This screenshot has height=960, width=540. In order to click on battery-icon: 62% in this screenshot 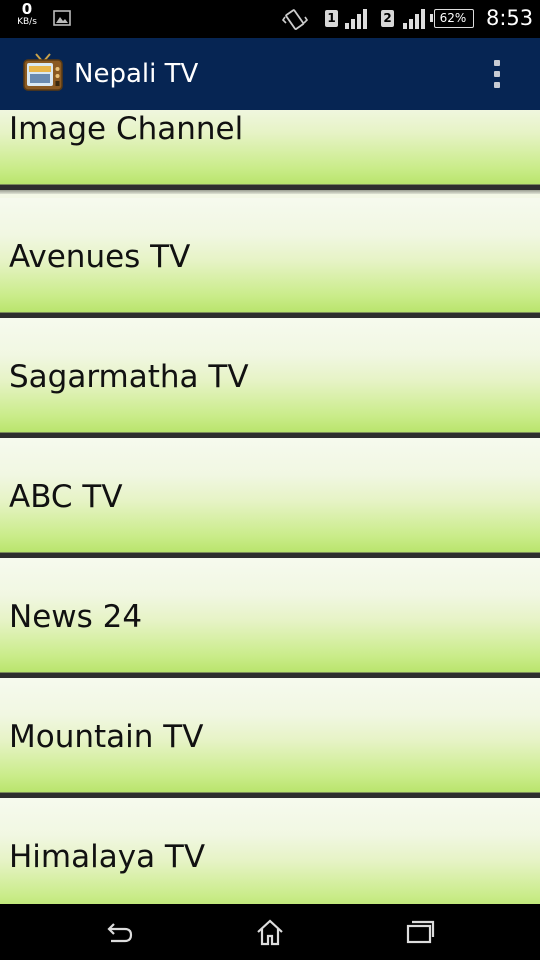, I will do `click(452, 18)`.